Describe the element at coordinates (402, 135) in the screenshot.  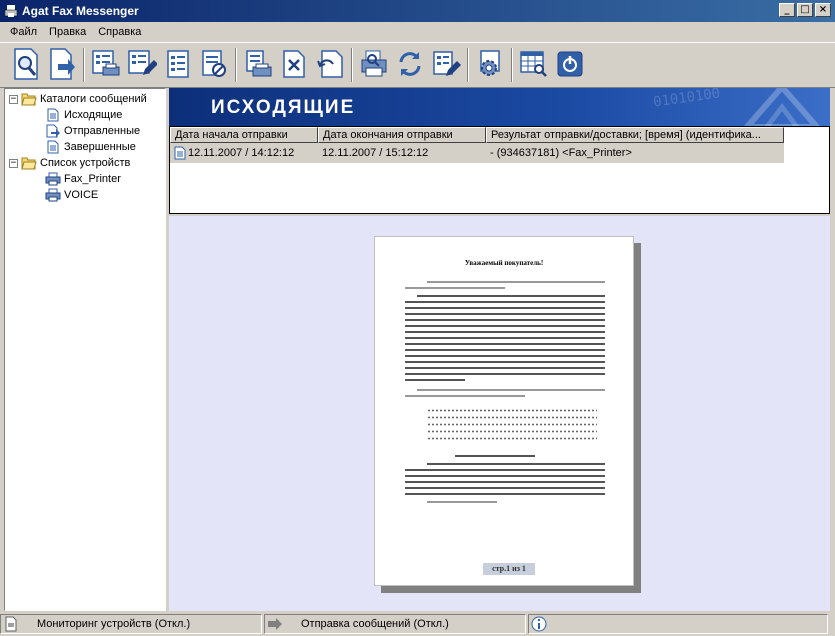
I see `column-header-end: Дата окончания отправки` at that location.